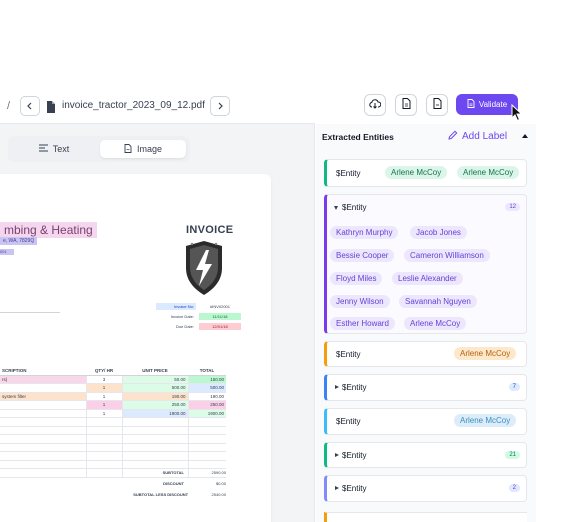 The width and height of the screenshot is (580, 522). I want to click on entity-card: $Entity 2, so click(425, 488).